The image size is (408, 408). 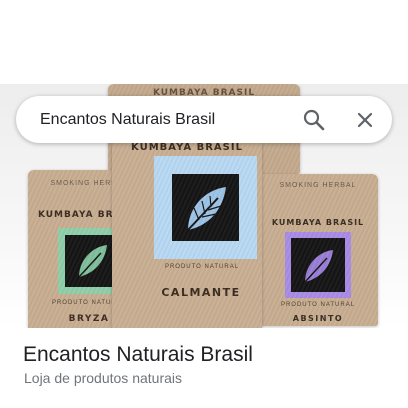 I want to click on bag-product-name: ABSINTO, so click(x=318, y=318).